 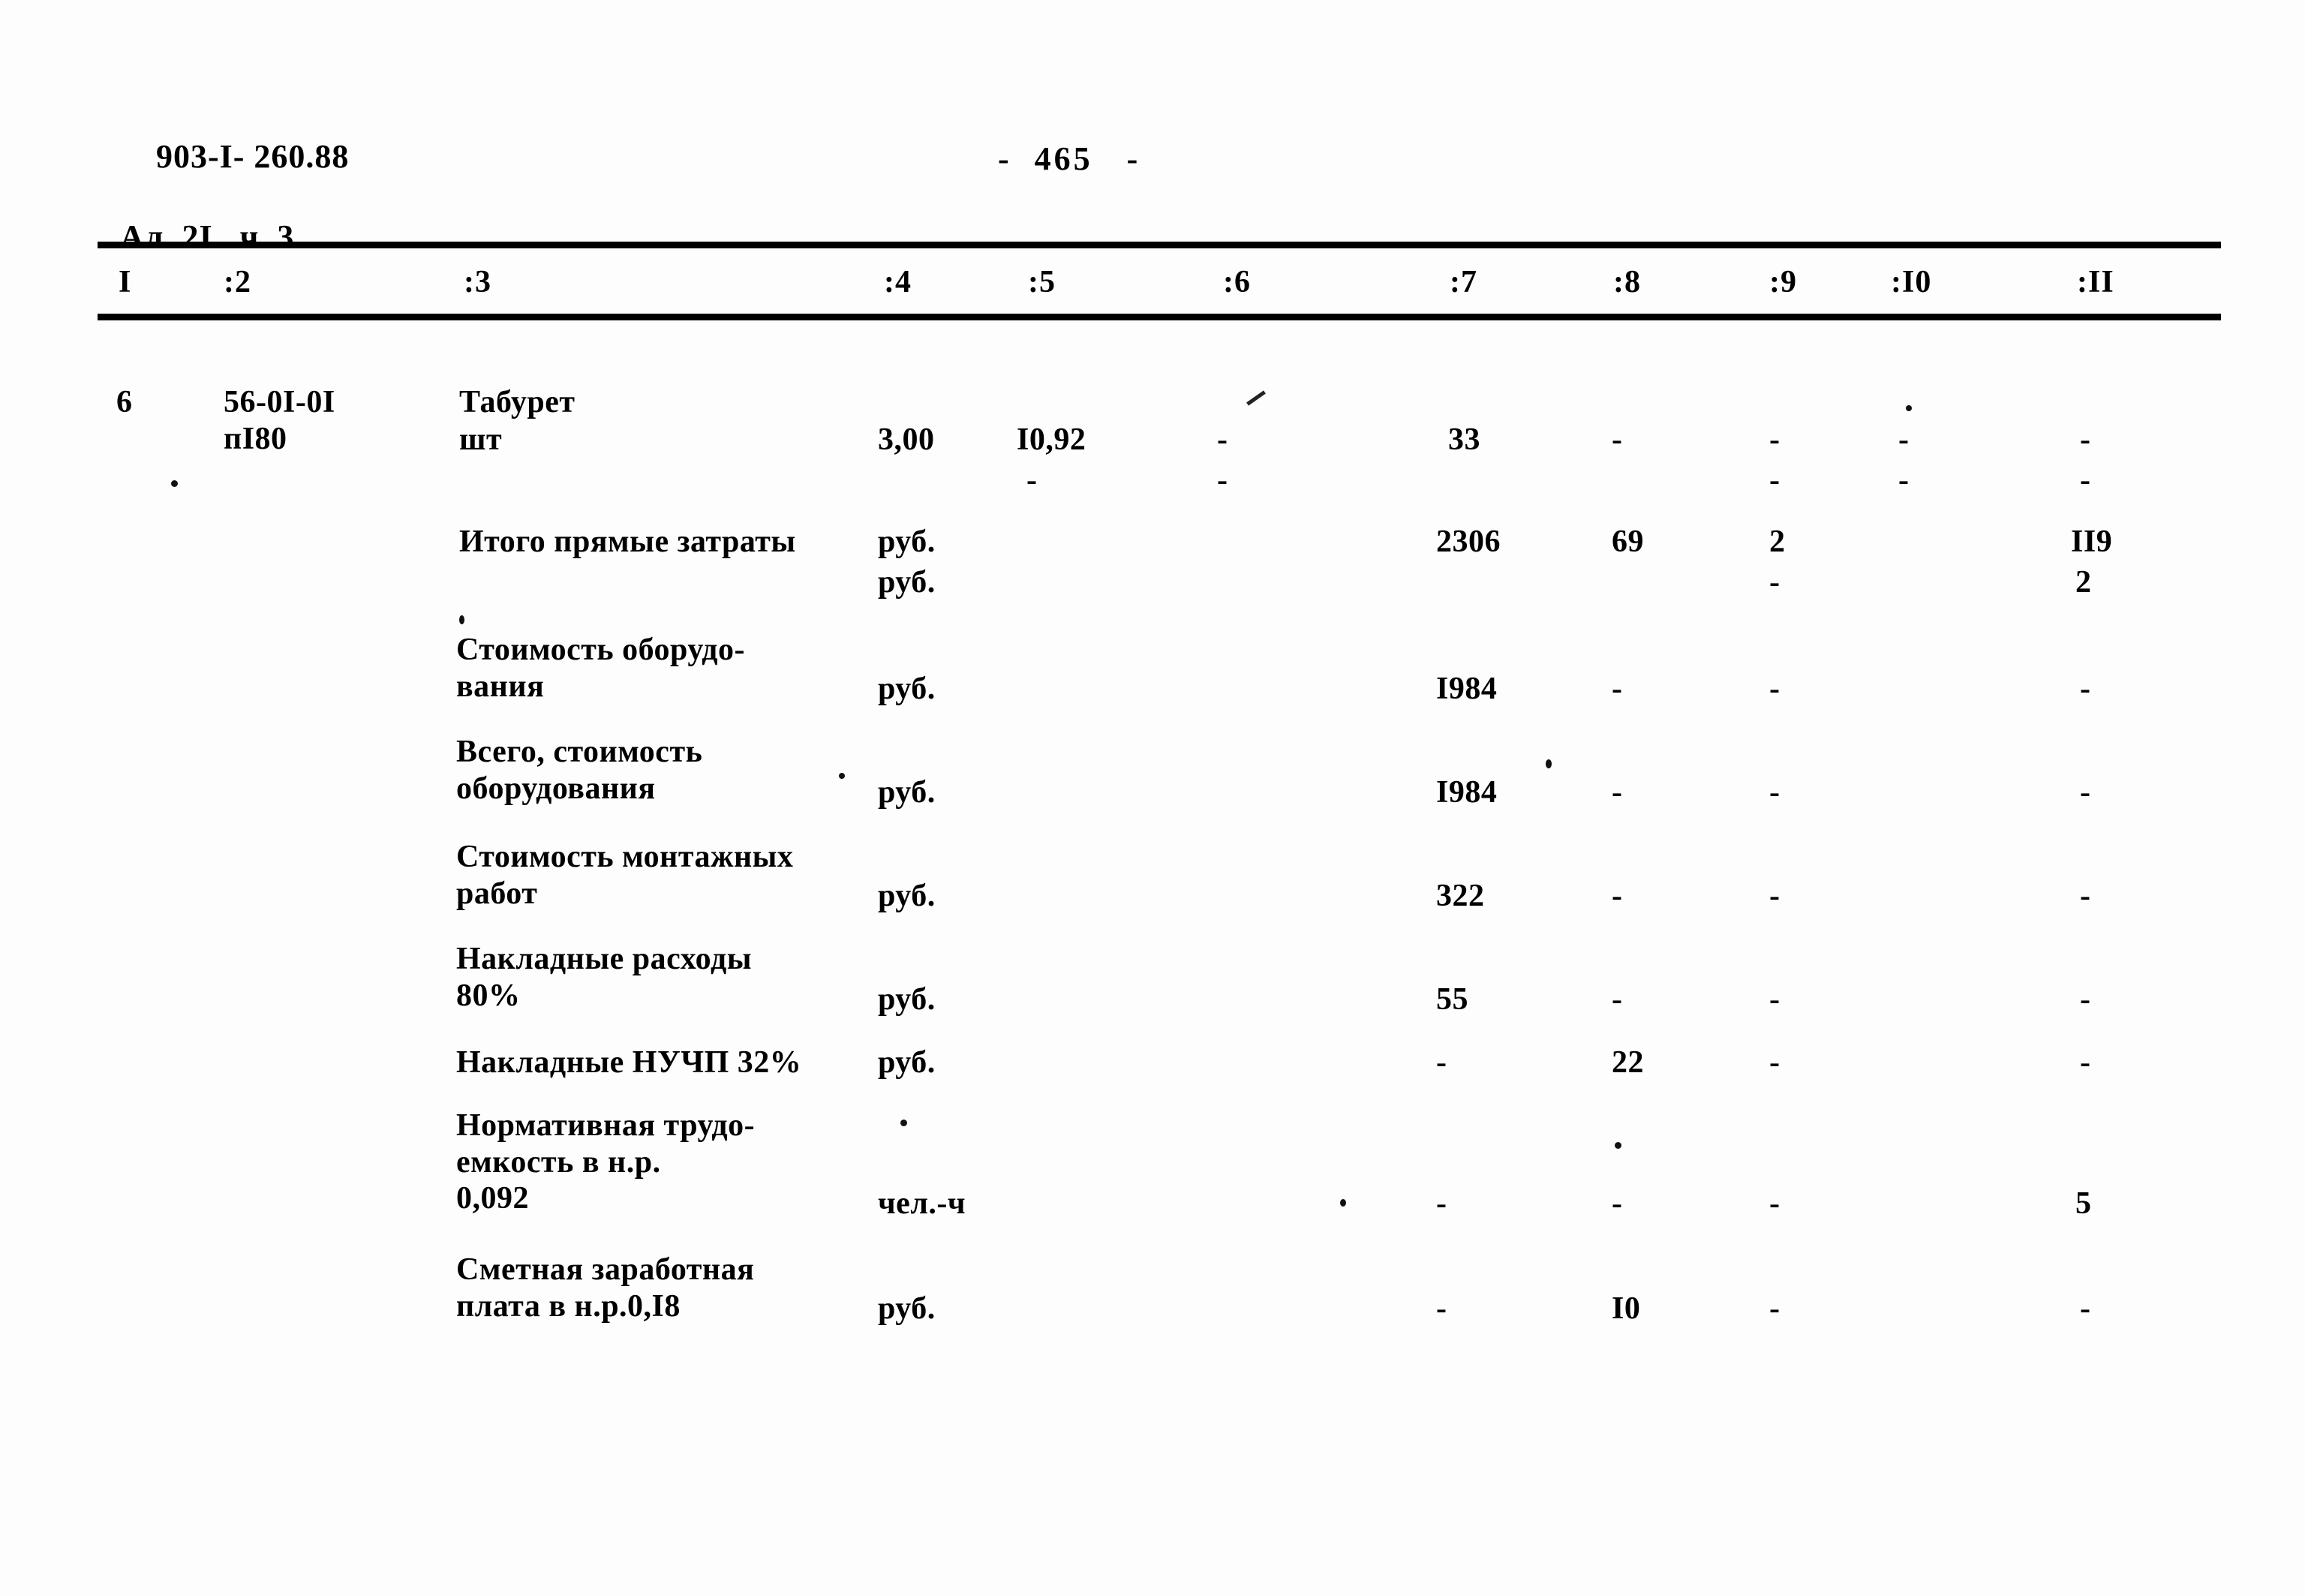 I want to click on row-itogo-col9: 2, so click(x=1778, y=541).